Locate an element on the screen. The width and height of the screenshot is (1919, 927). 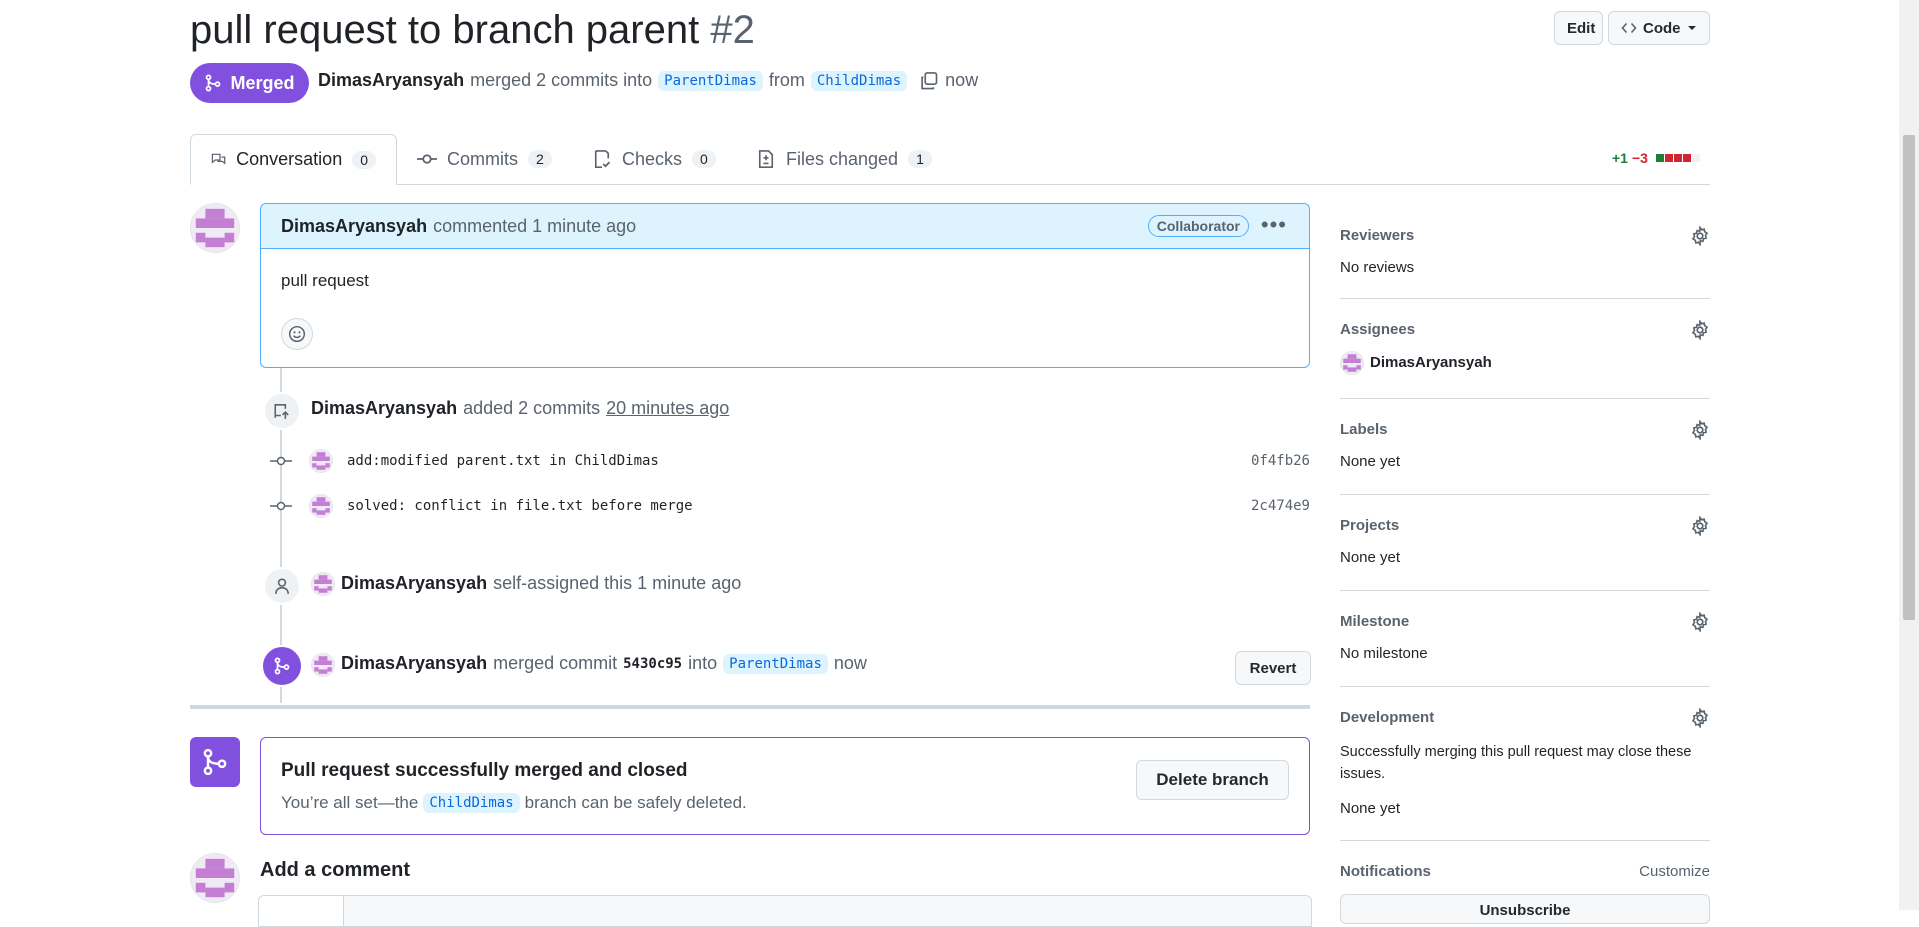
revert-button-label: Revert is located at coordinates (1273, 668).